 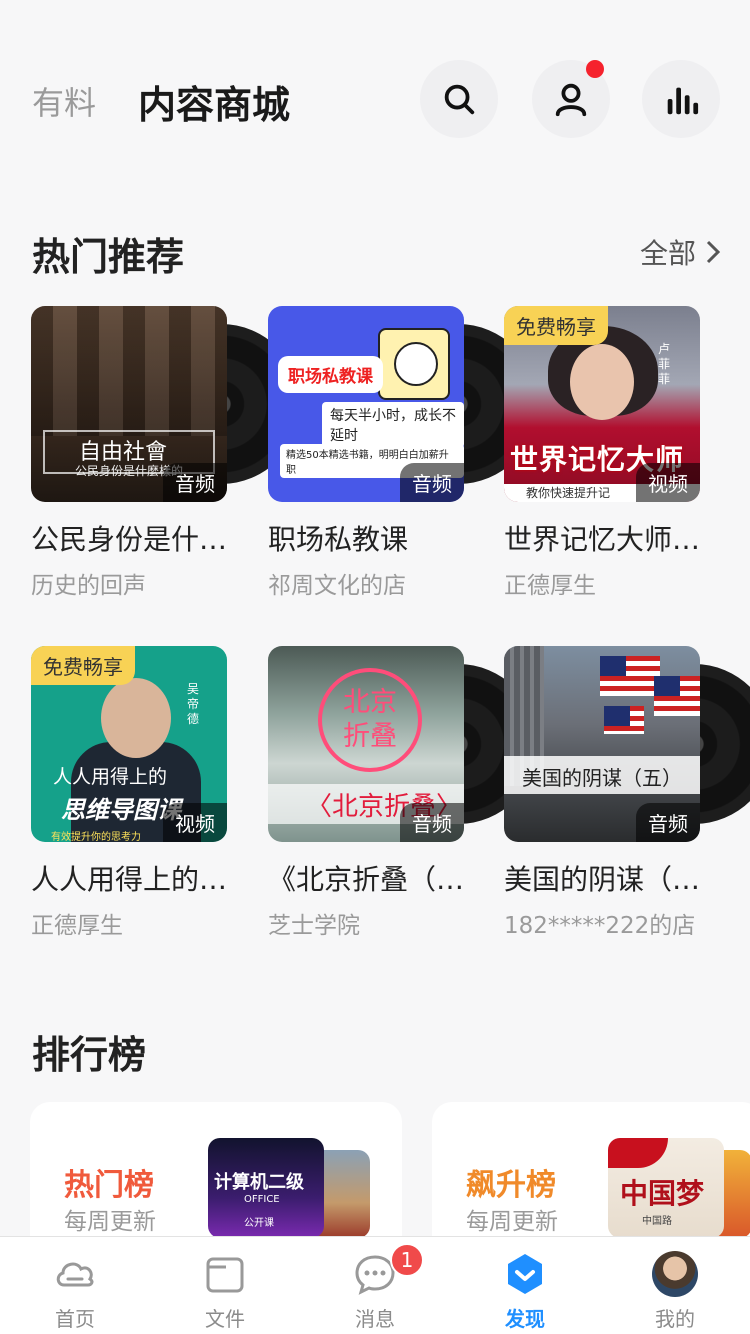 I want to click on profile-button, so click(x=571, y=99).